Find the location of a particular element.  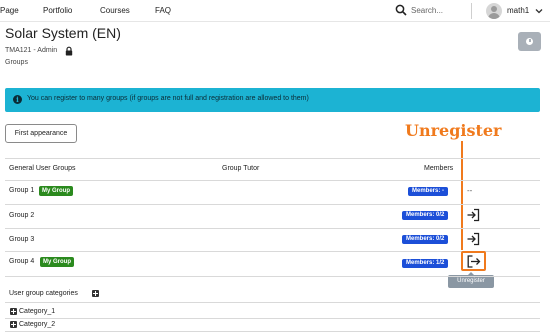

nav-divider is located at coordinates (471, 11).